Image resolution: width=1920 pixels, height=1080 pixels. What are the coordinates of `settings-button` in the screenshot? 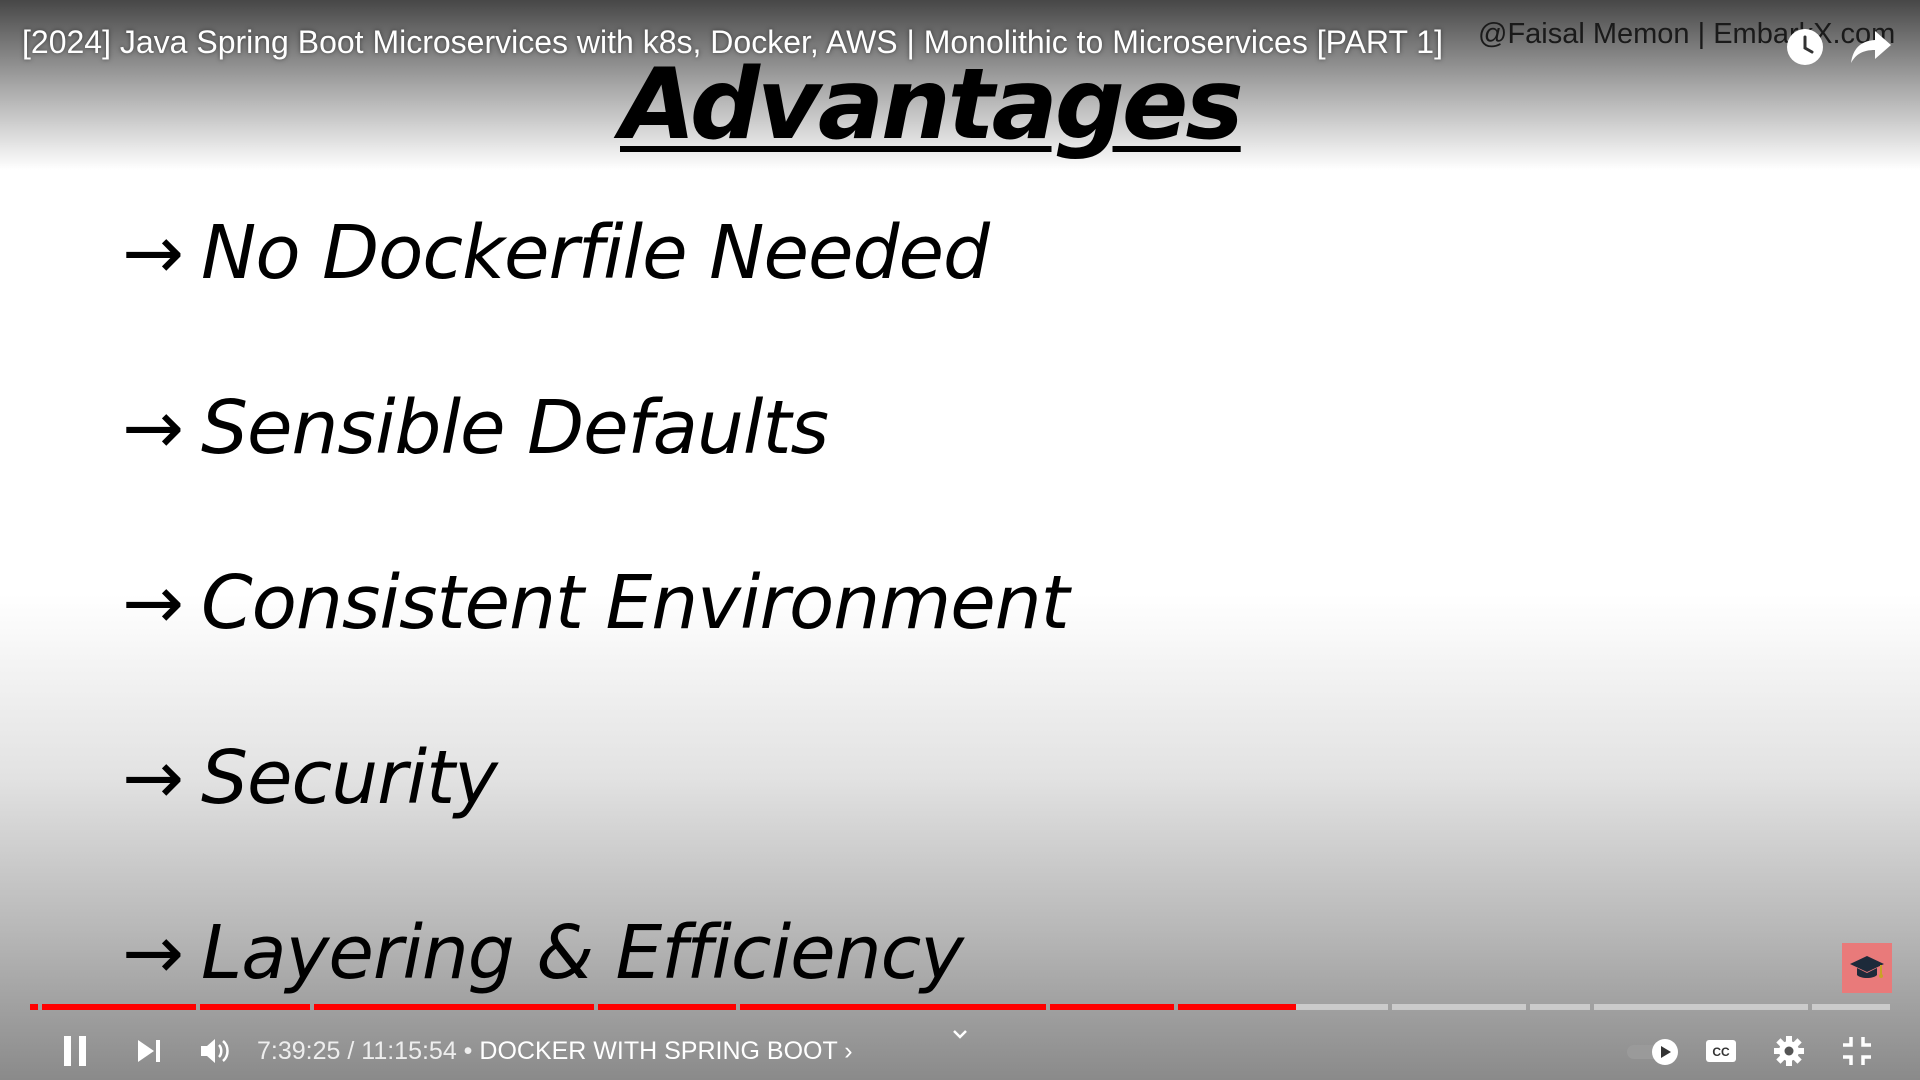 It's located at (1789, 1051).